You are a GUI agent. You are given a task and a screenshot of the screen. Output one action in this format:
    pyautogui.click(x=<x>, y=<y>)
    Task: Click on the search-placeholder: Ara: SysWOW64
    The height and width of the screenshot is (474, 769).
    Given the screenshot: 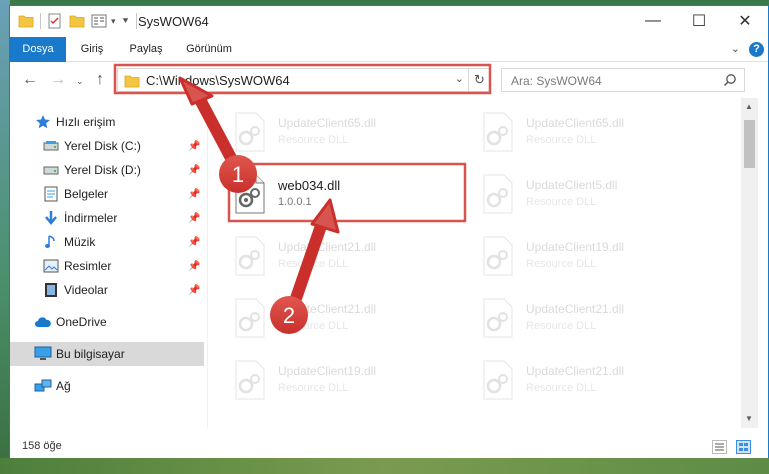 What is the action you would take?
    pyautogui.click(x=556, y=81)
    